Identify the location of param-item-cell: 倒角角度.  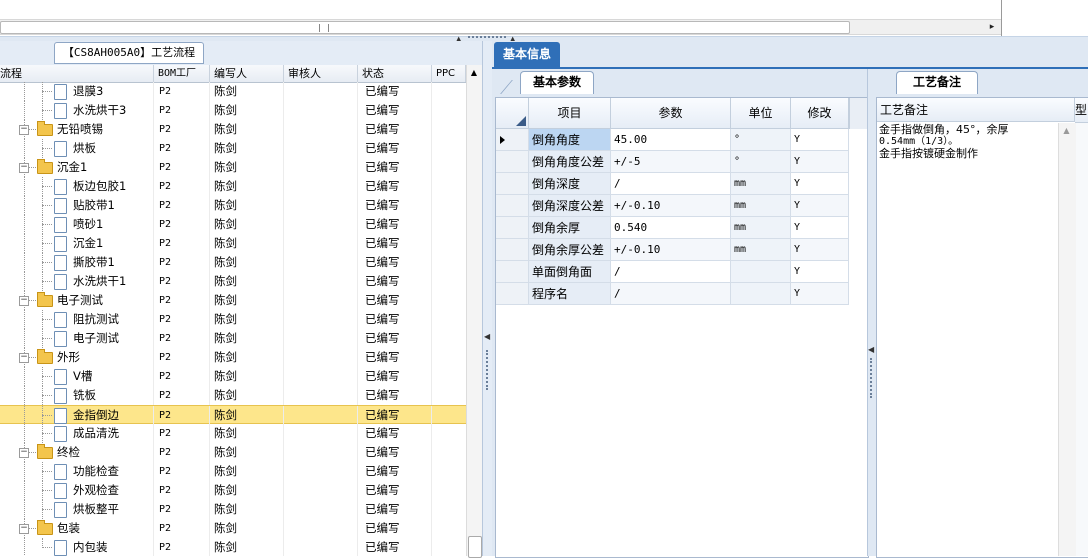
(570, 140).